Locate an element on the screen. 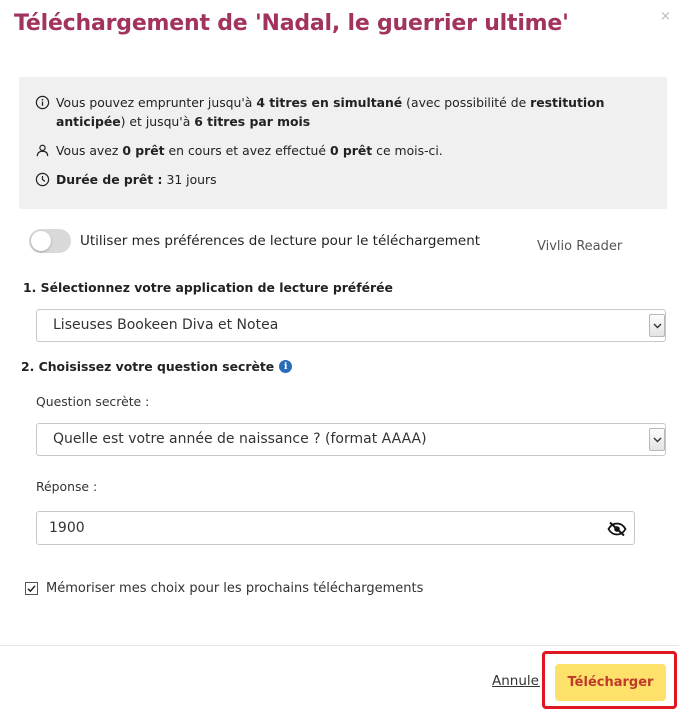  preferences-toggle is located at coordinates (50, 241).